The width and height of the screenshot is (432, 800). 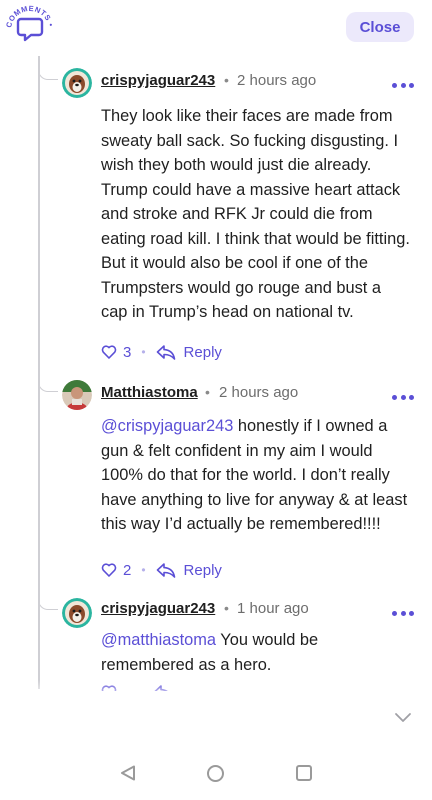 What do you see at coordinates (216, 695) in the screenshot?
I see `scroll-fade` at bounding box center [216, 695].